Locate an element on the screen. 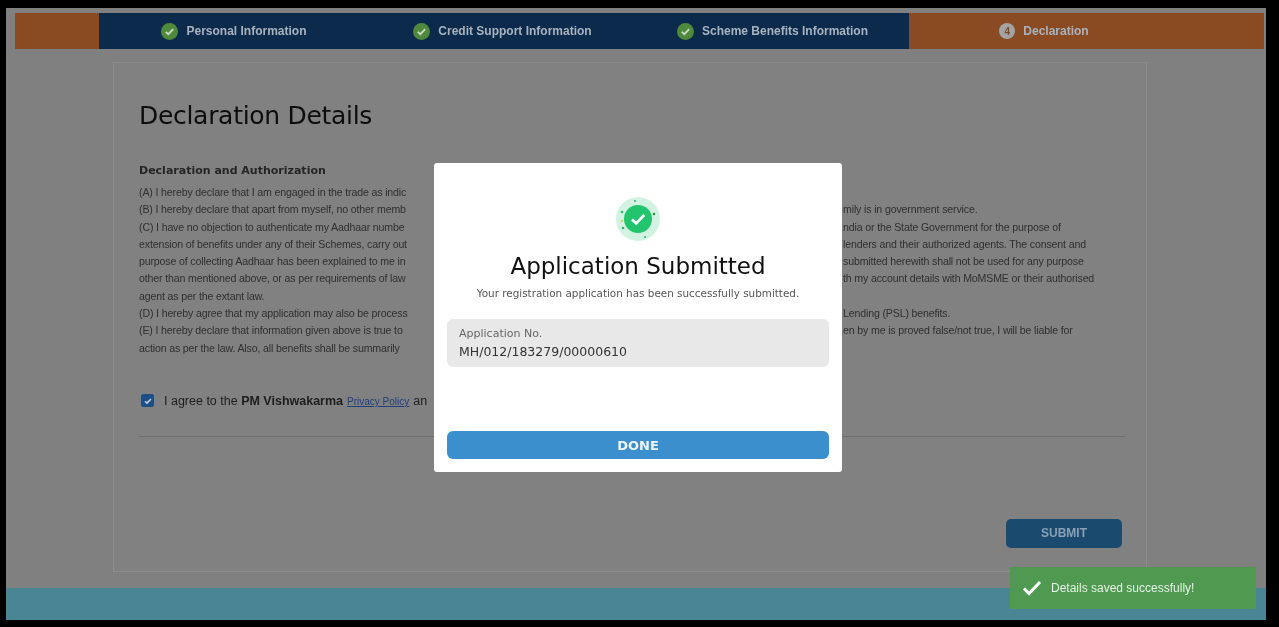 The image size is (1279, 627). step-tab: Personal Information is located at coordinates (234, 31).